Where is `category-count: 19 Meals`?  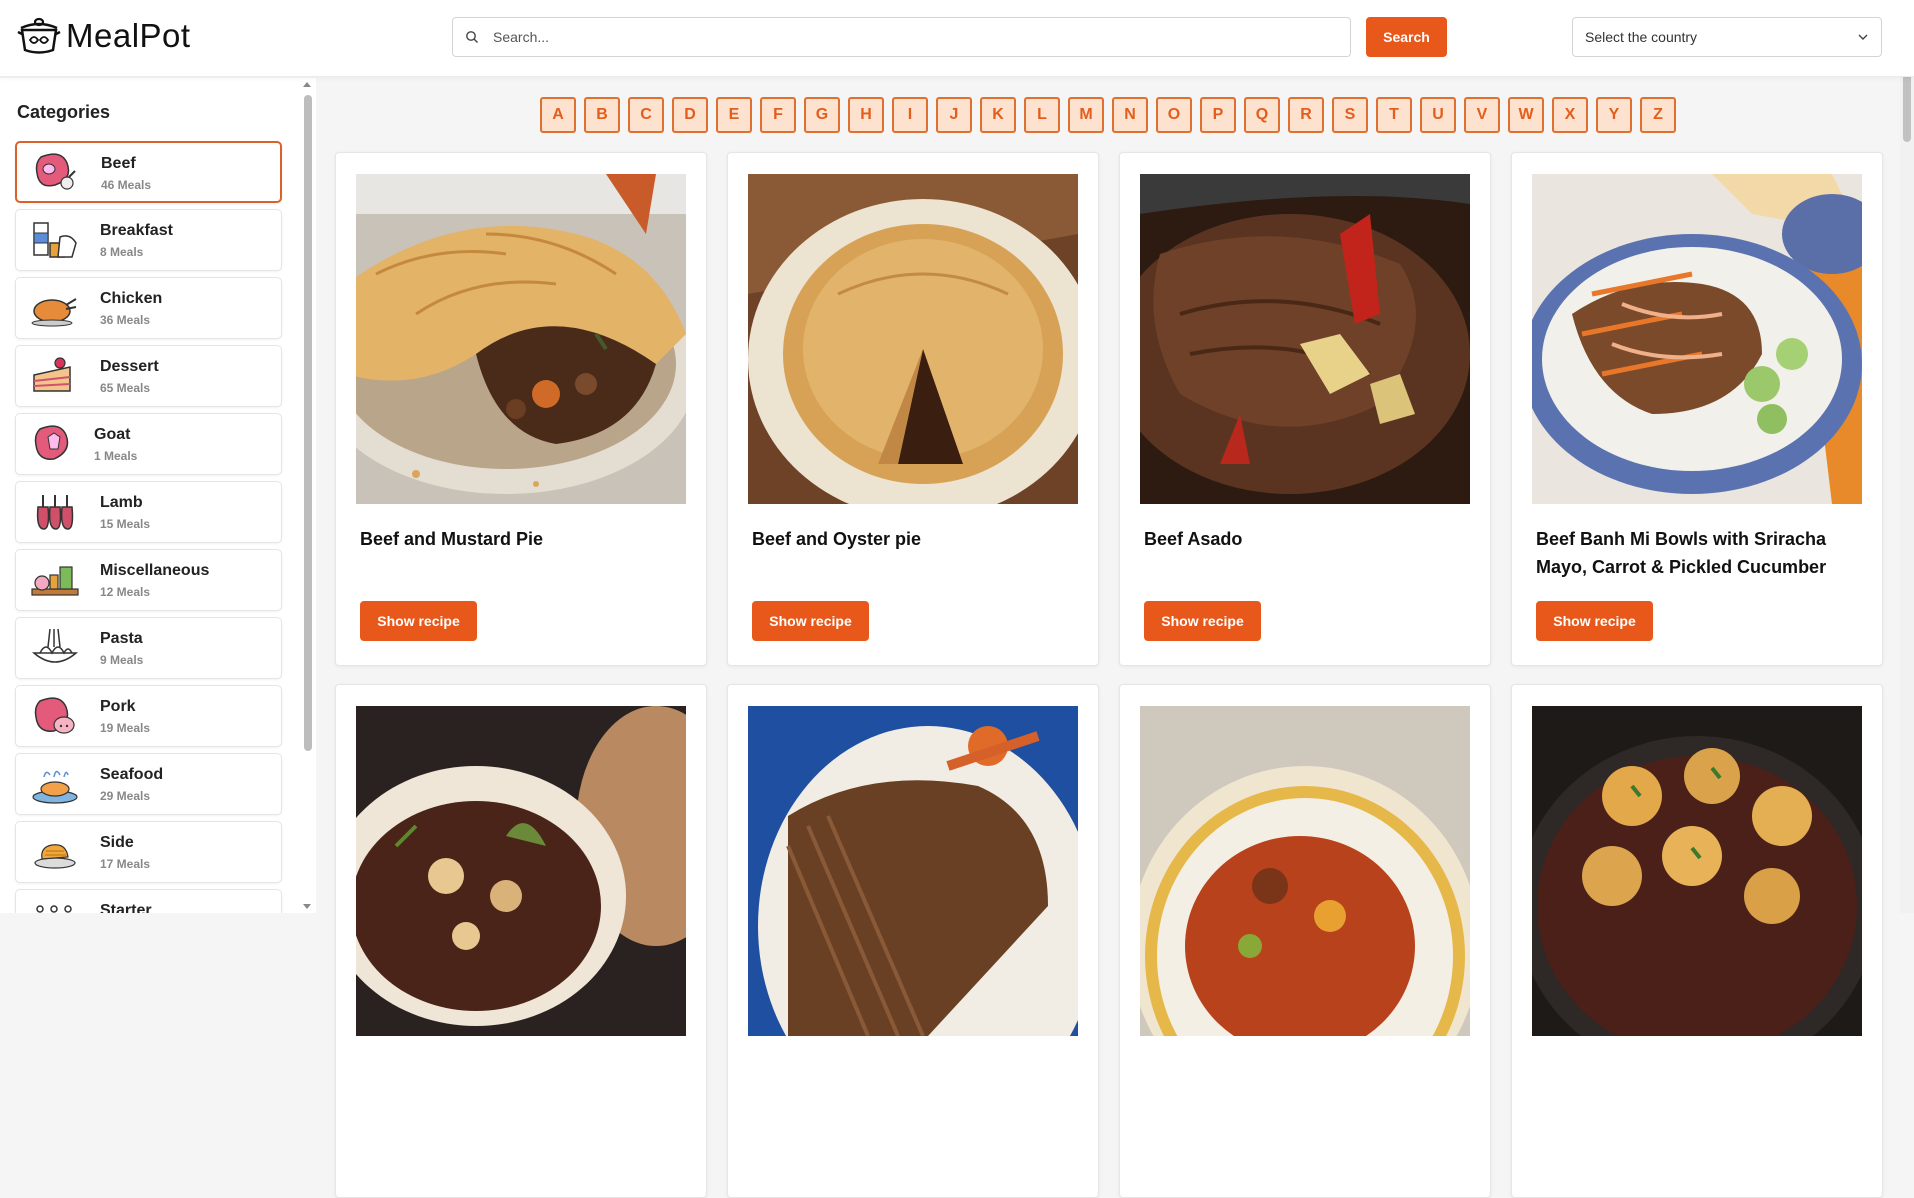
category-count: 19 Meals is located at coordinates (125, 728).